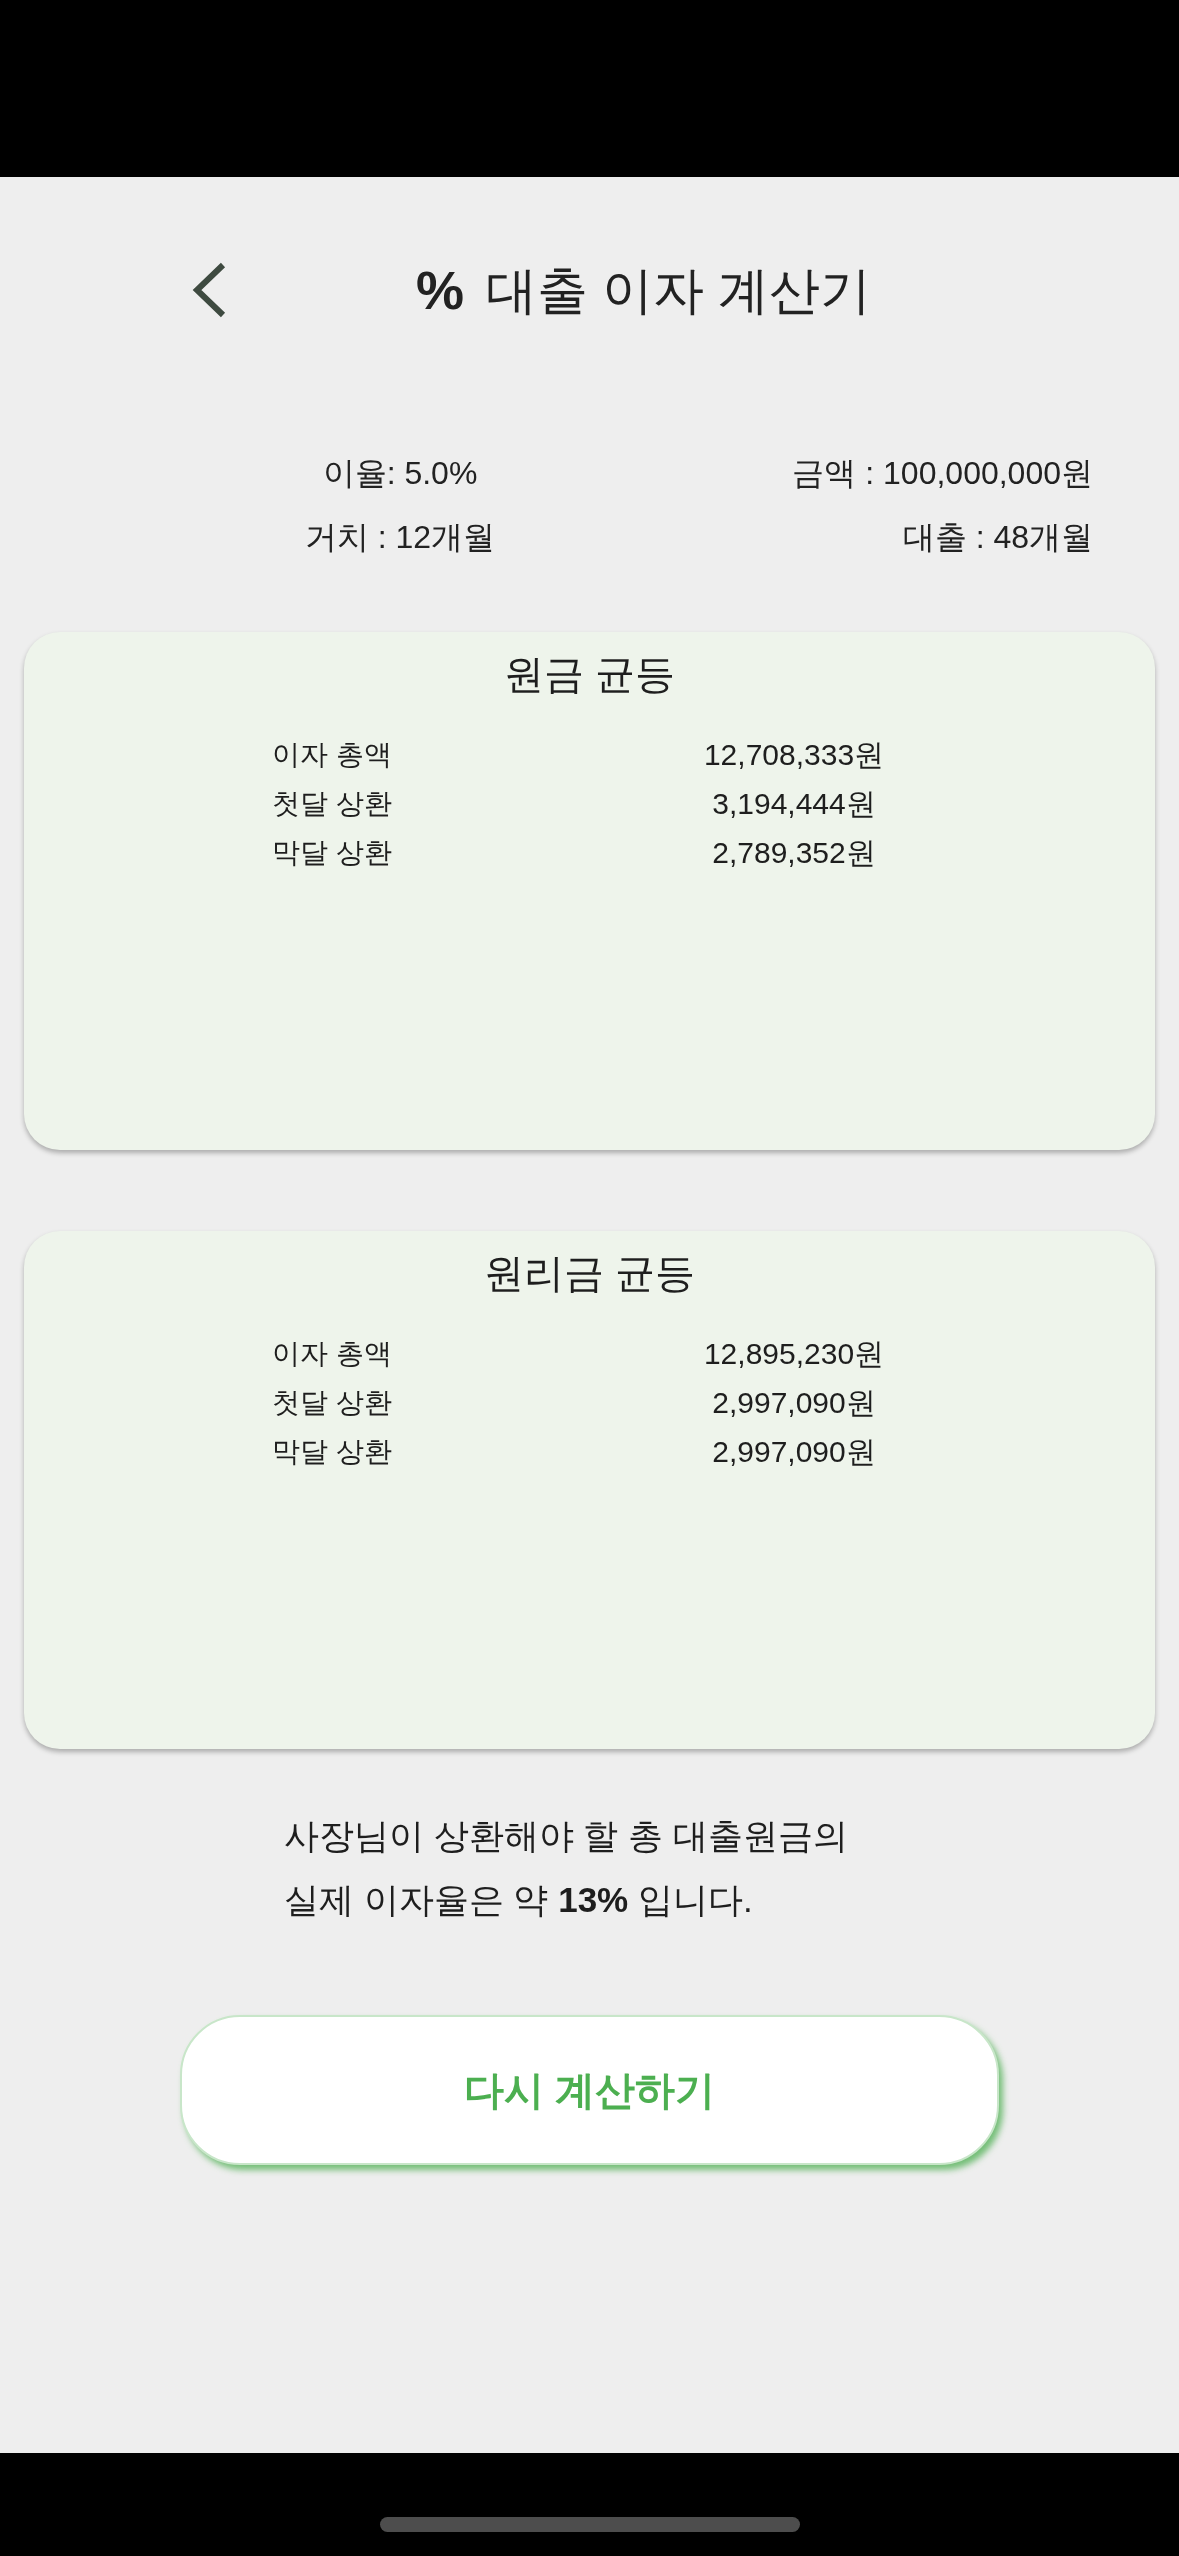 The width and height of the screenshot is (1179, 2556). I want to click on back-icon, so click(209, 290).